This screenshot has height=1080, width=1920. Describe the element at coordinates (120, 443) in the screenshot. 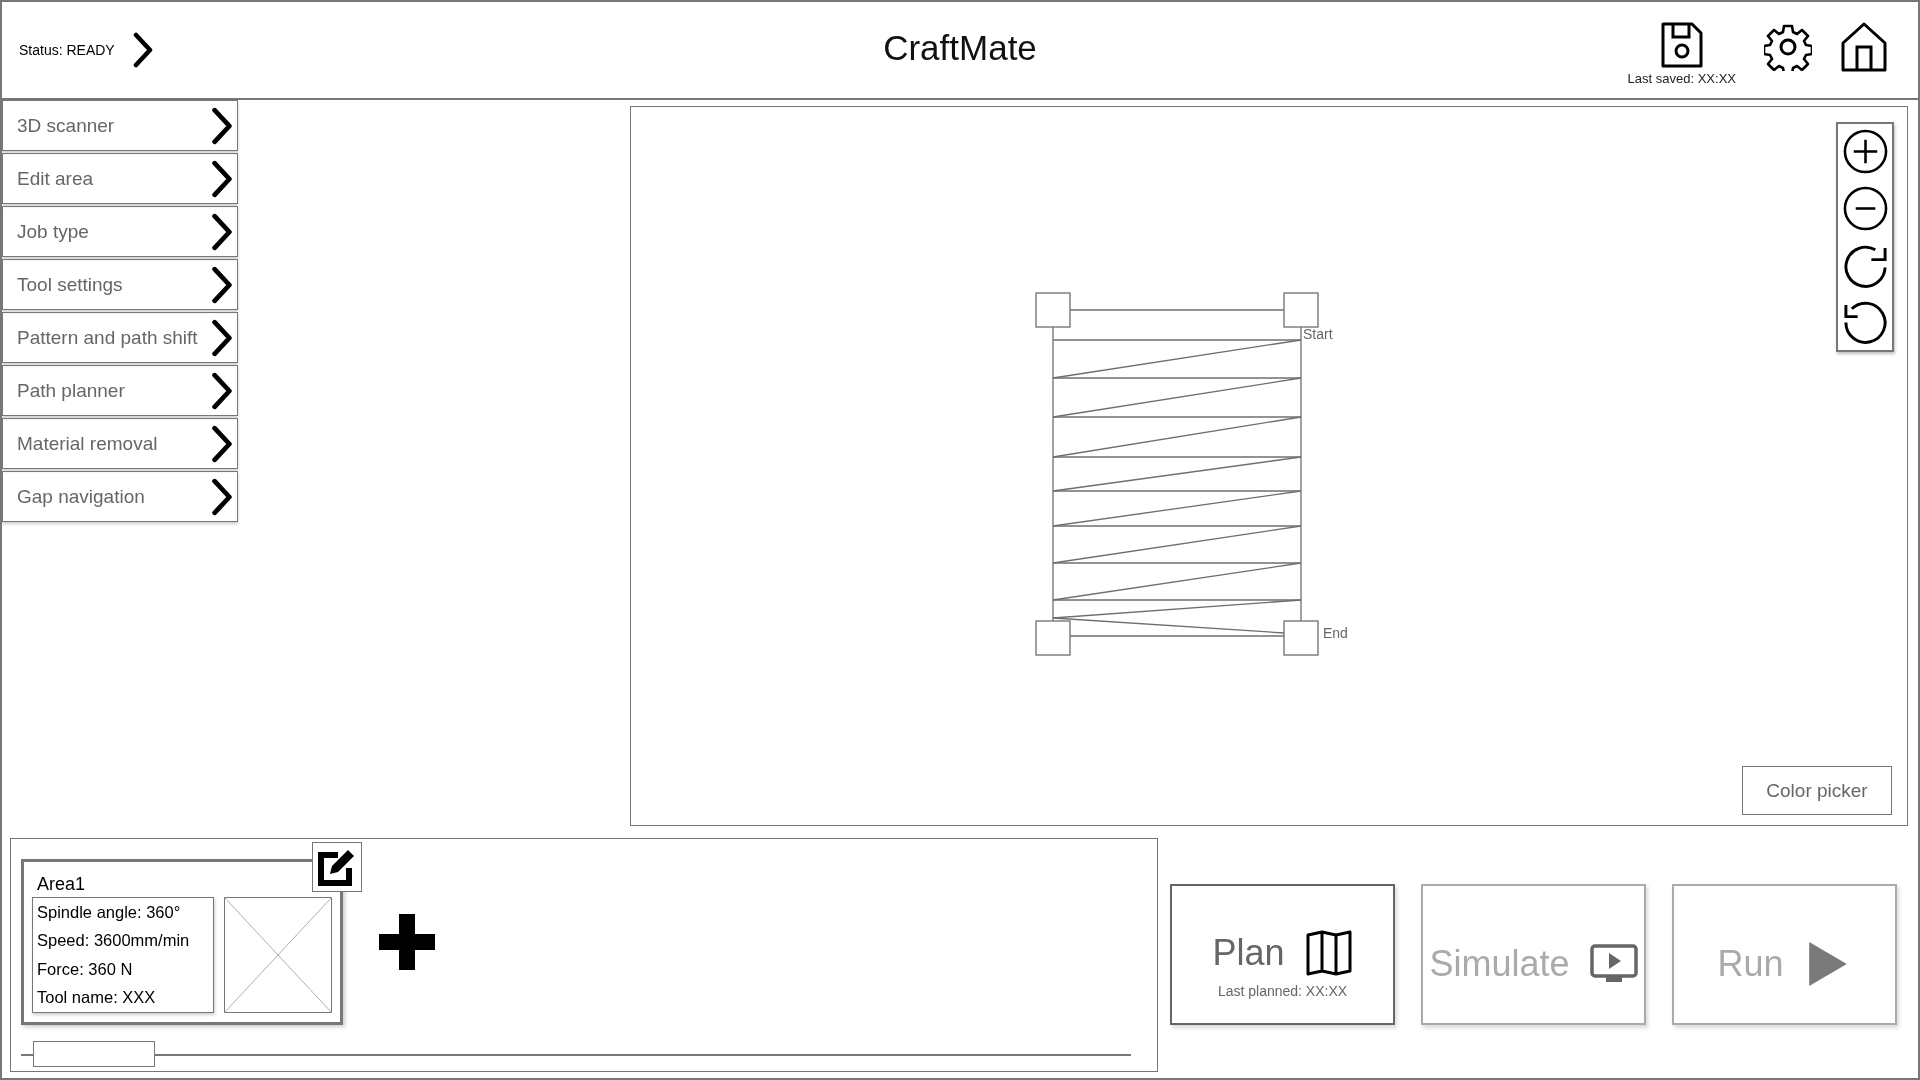

I see `sidebar-item: Material removal` at that location.